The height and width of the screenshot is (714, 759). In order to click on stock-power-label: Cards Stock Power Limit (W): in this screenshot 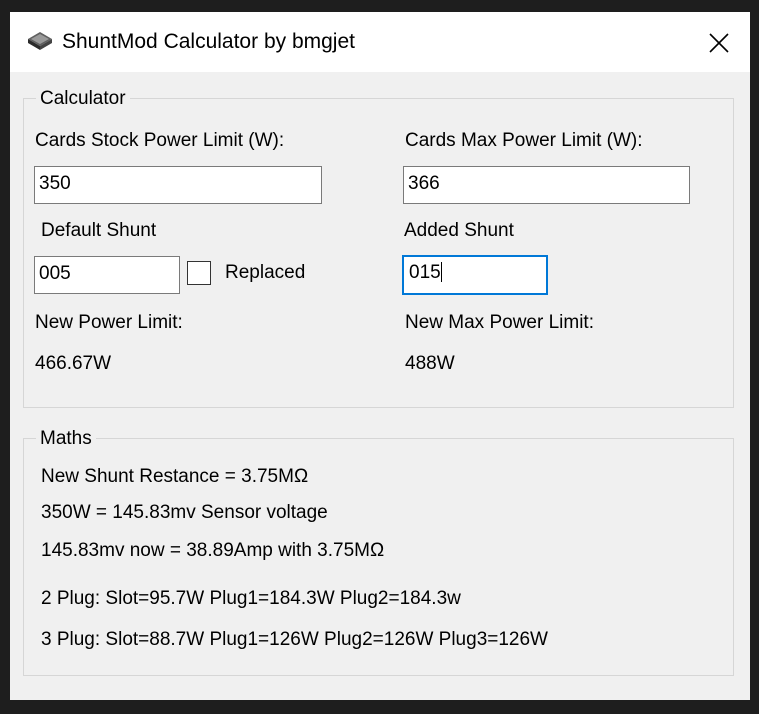, I will do `click(160, 140)`.